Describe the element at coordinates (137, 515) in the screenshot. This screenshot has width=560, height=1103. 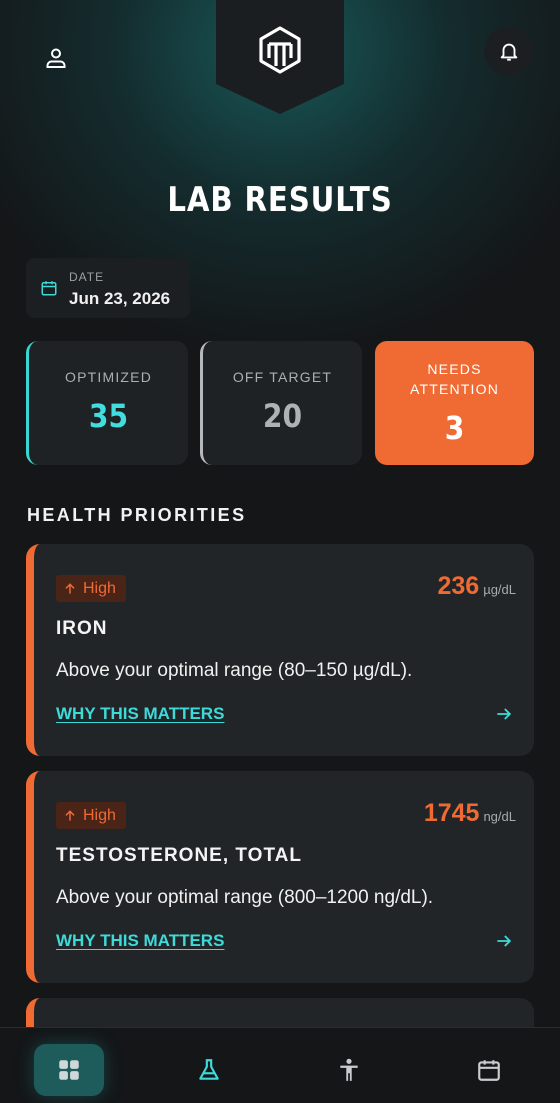
I see `section-title: HEALTH PRIORITIES` at that location.